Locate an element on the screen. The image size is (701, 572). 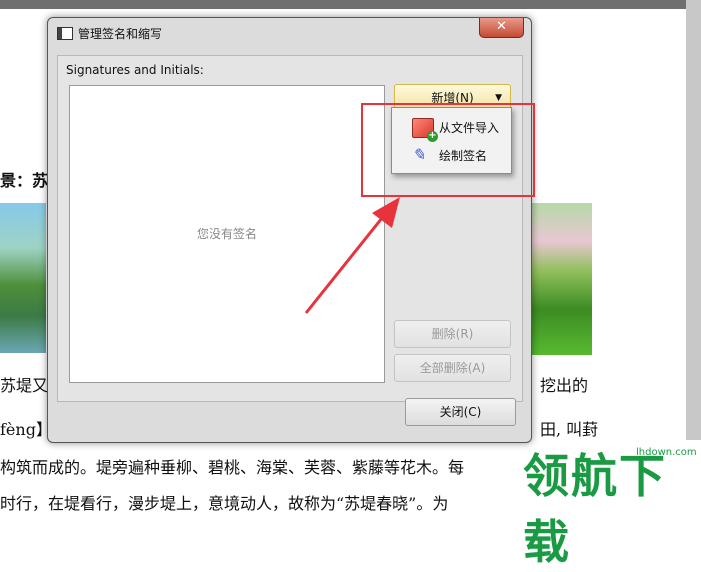
watermark-logo: 领航下载 is located at coordinates (595, 509).